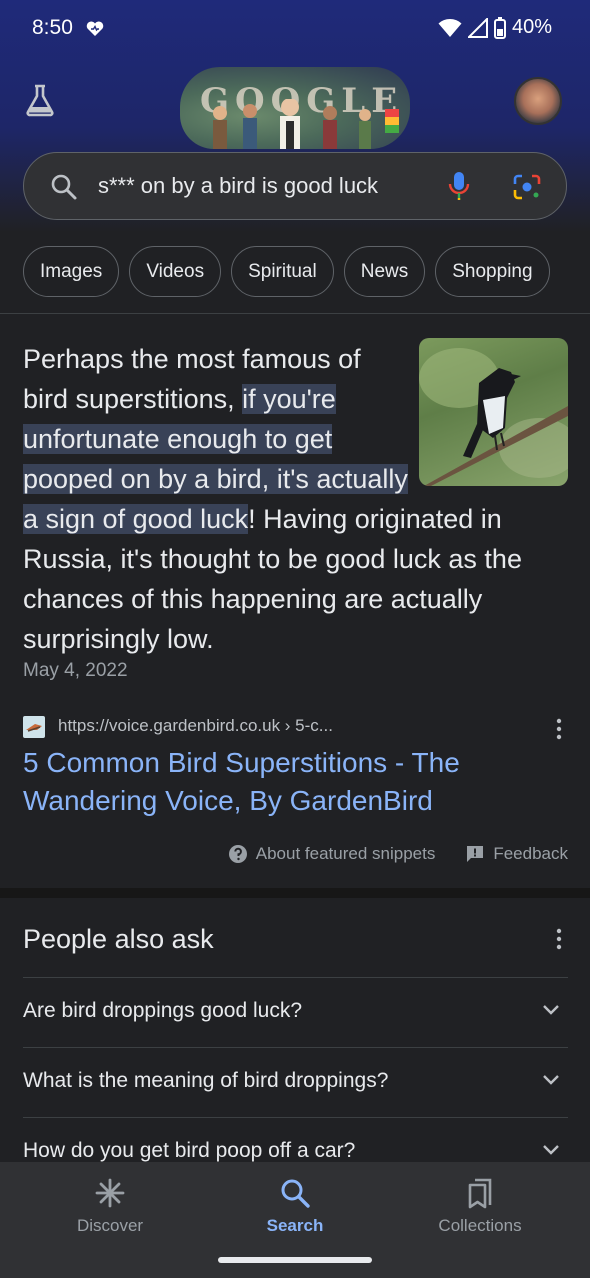 This screenshot has height=1278, width=590. Describe the element at coordinates (282, 271) in the screenshot. I see `chip-spiritual: Spiritual` at that location.